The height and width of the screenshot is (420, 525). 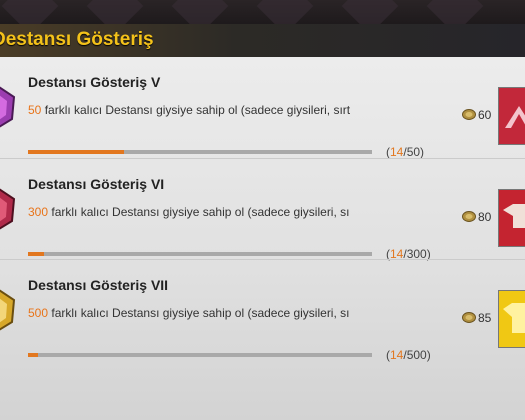 I want to click on achievement-title: Destansı Gösteriş VI, so click(x=96, y=184).